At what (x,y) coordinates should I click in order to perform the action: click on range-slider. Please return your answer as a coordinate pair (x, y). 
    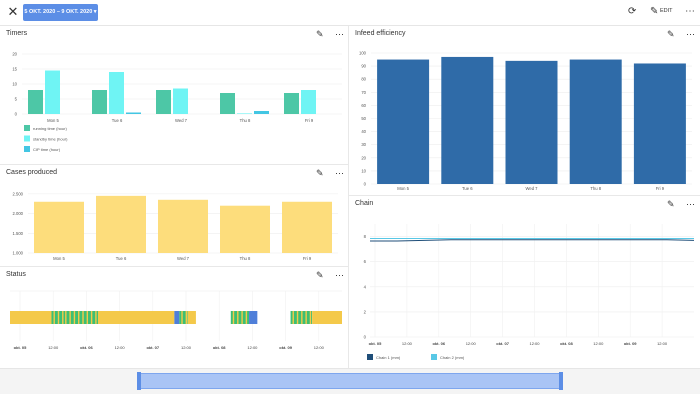
    Looking at the image, I should click on (351, 381).